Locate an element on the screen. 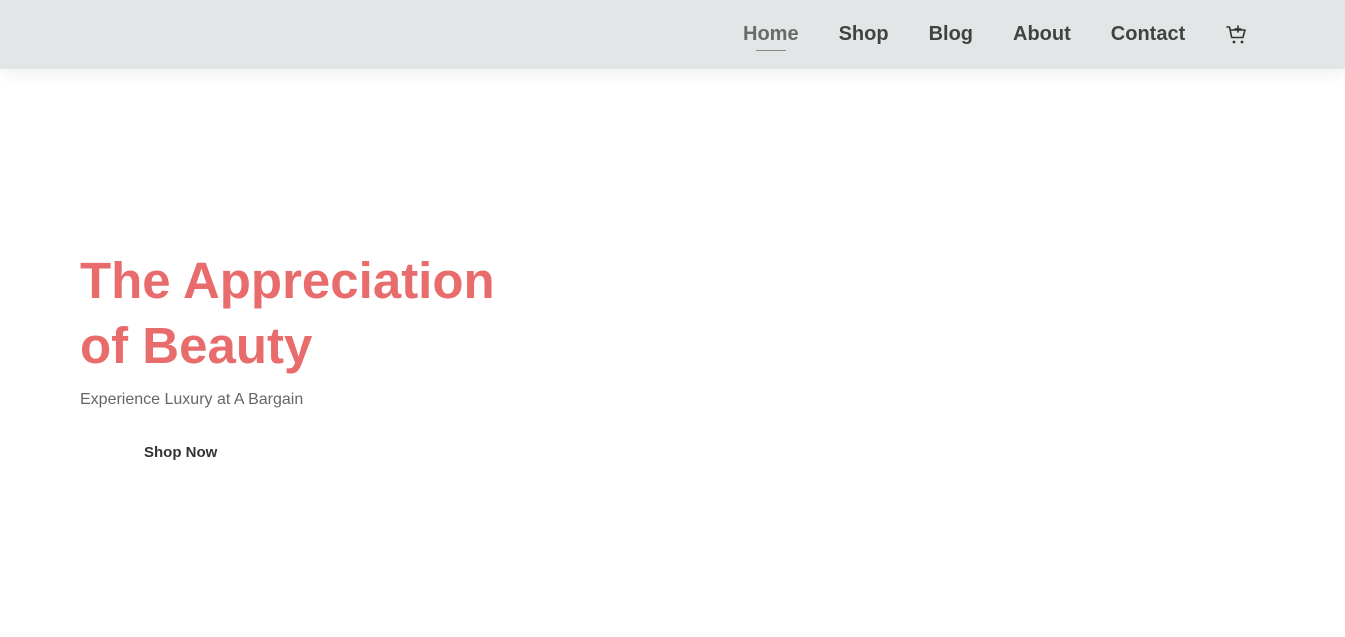  nav-item-blog: Blog is located at coordinates (951, 34).